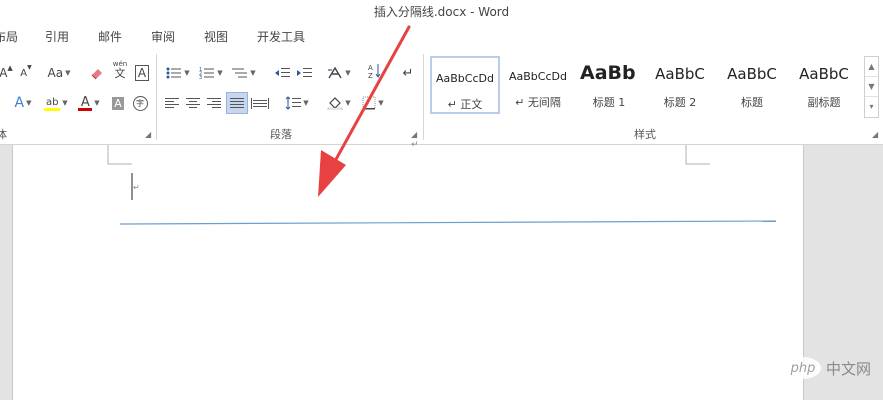 This screenshot has height=400, width=883. I want to click on paragraph-dialog-launcher: ◢, so click(414, 134).